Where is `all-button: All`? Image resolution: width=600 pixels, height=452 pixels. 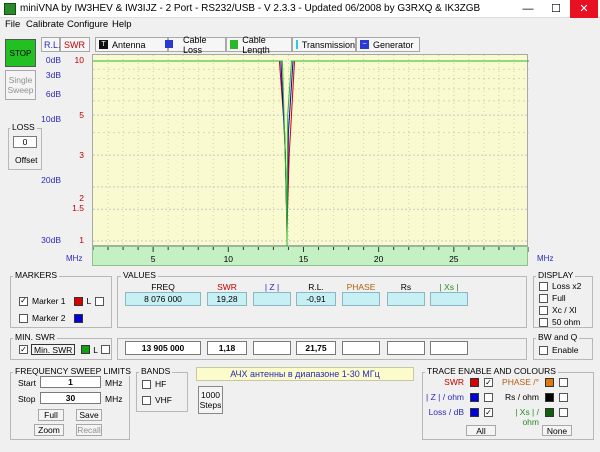
all-button: All is located at coordinates (481, 430).